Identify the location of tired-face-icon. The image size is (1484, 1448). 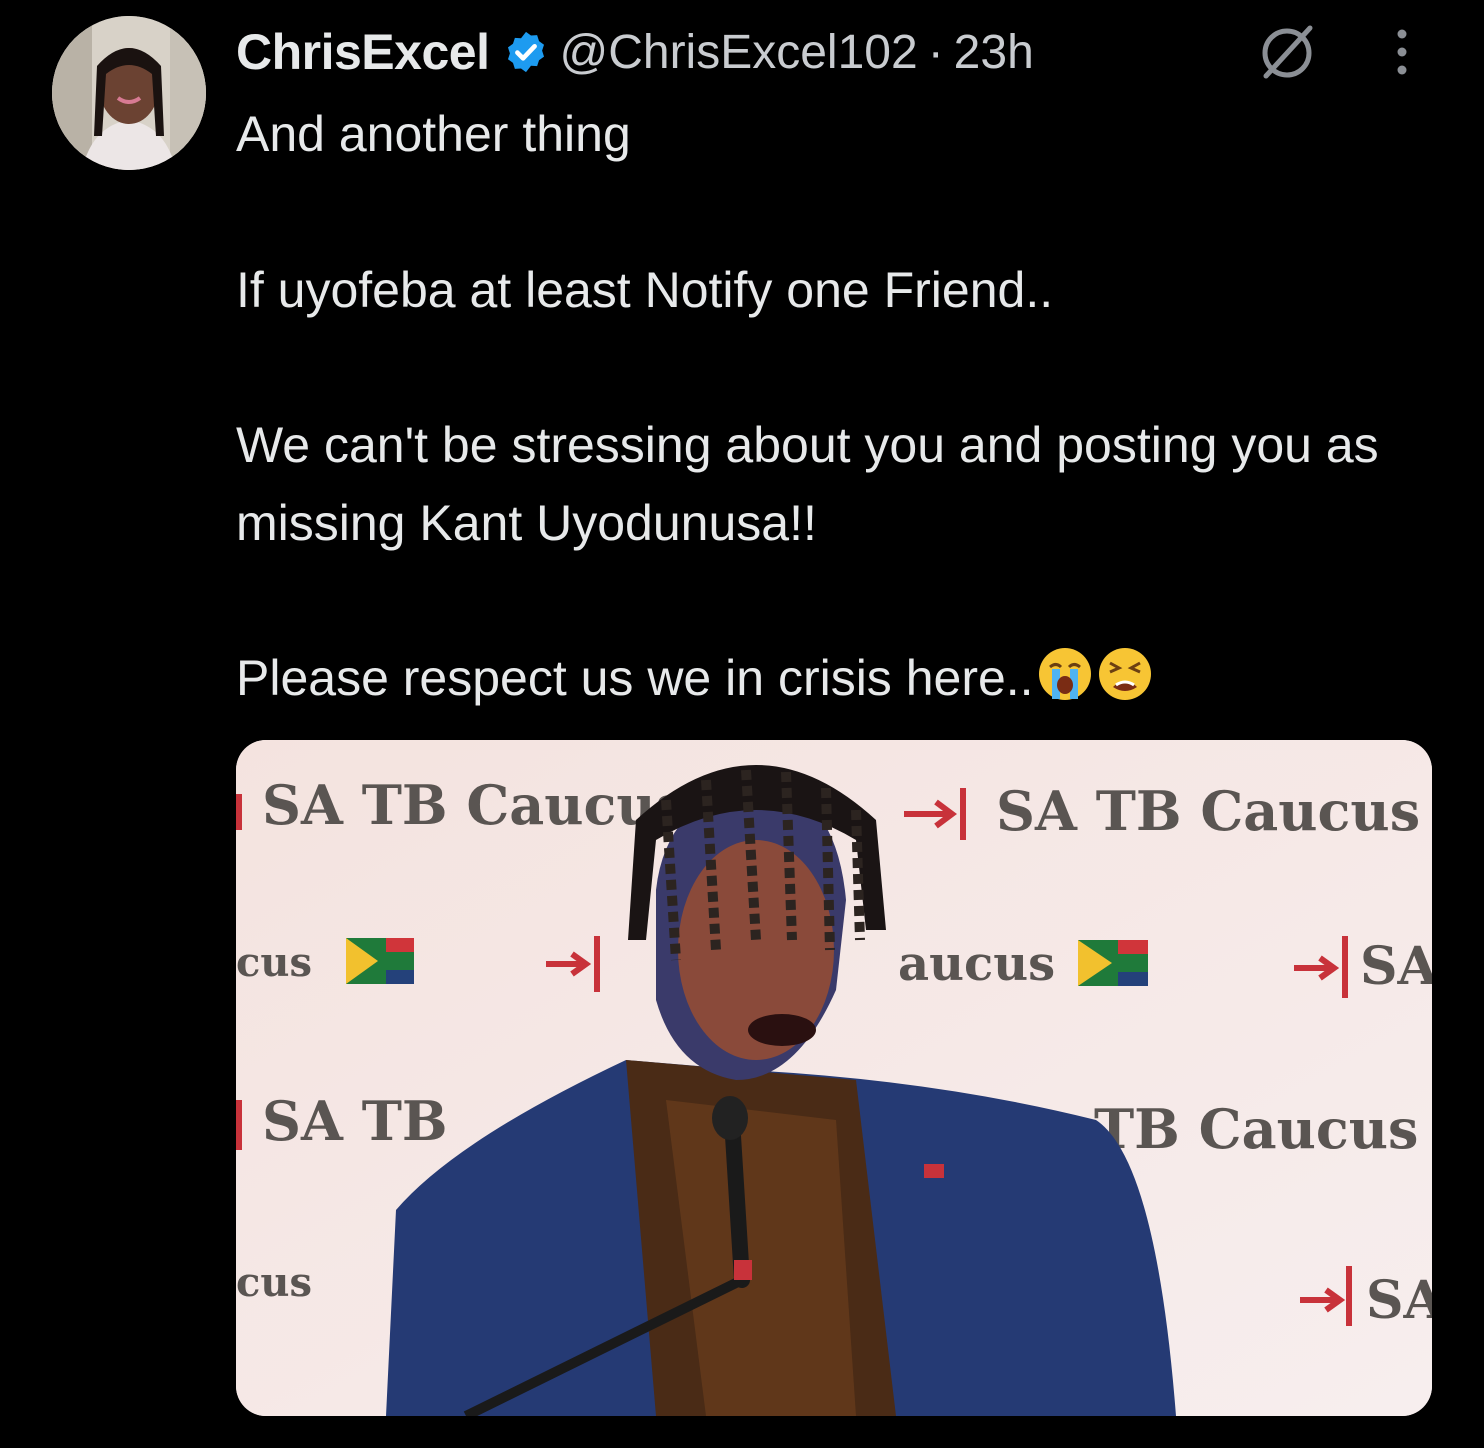
(1125, 674).